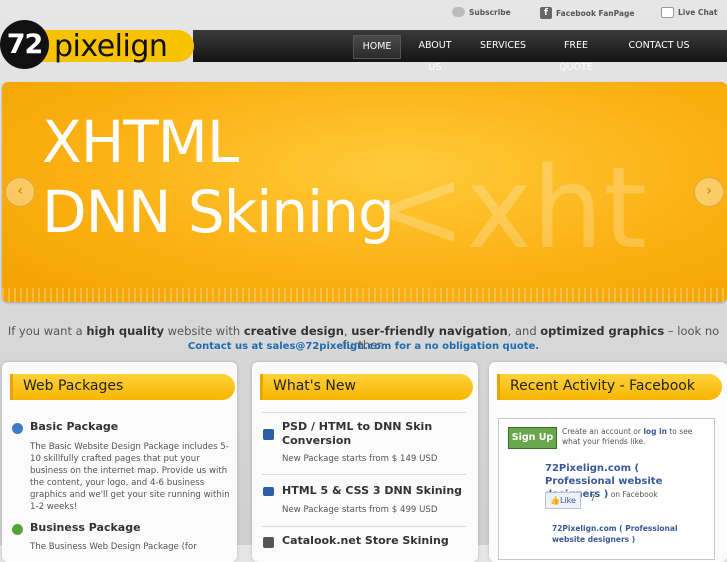  Describe the element at coordinates (524, 331) in the screenshot. I see `tagline-text: , and` at that location.